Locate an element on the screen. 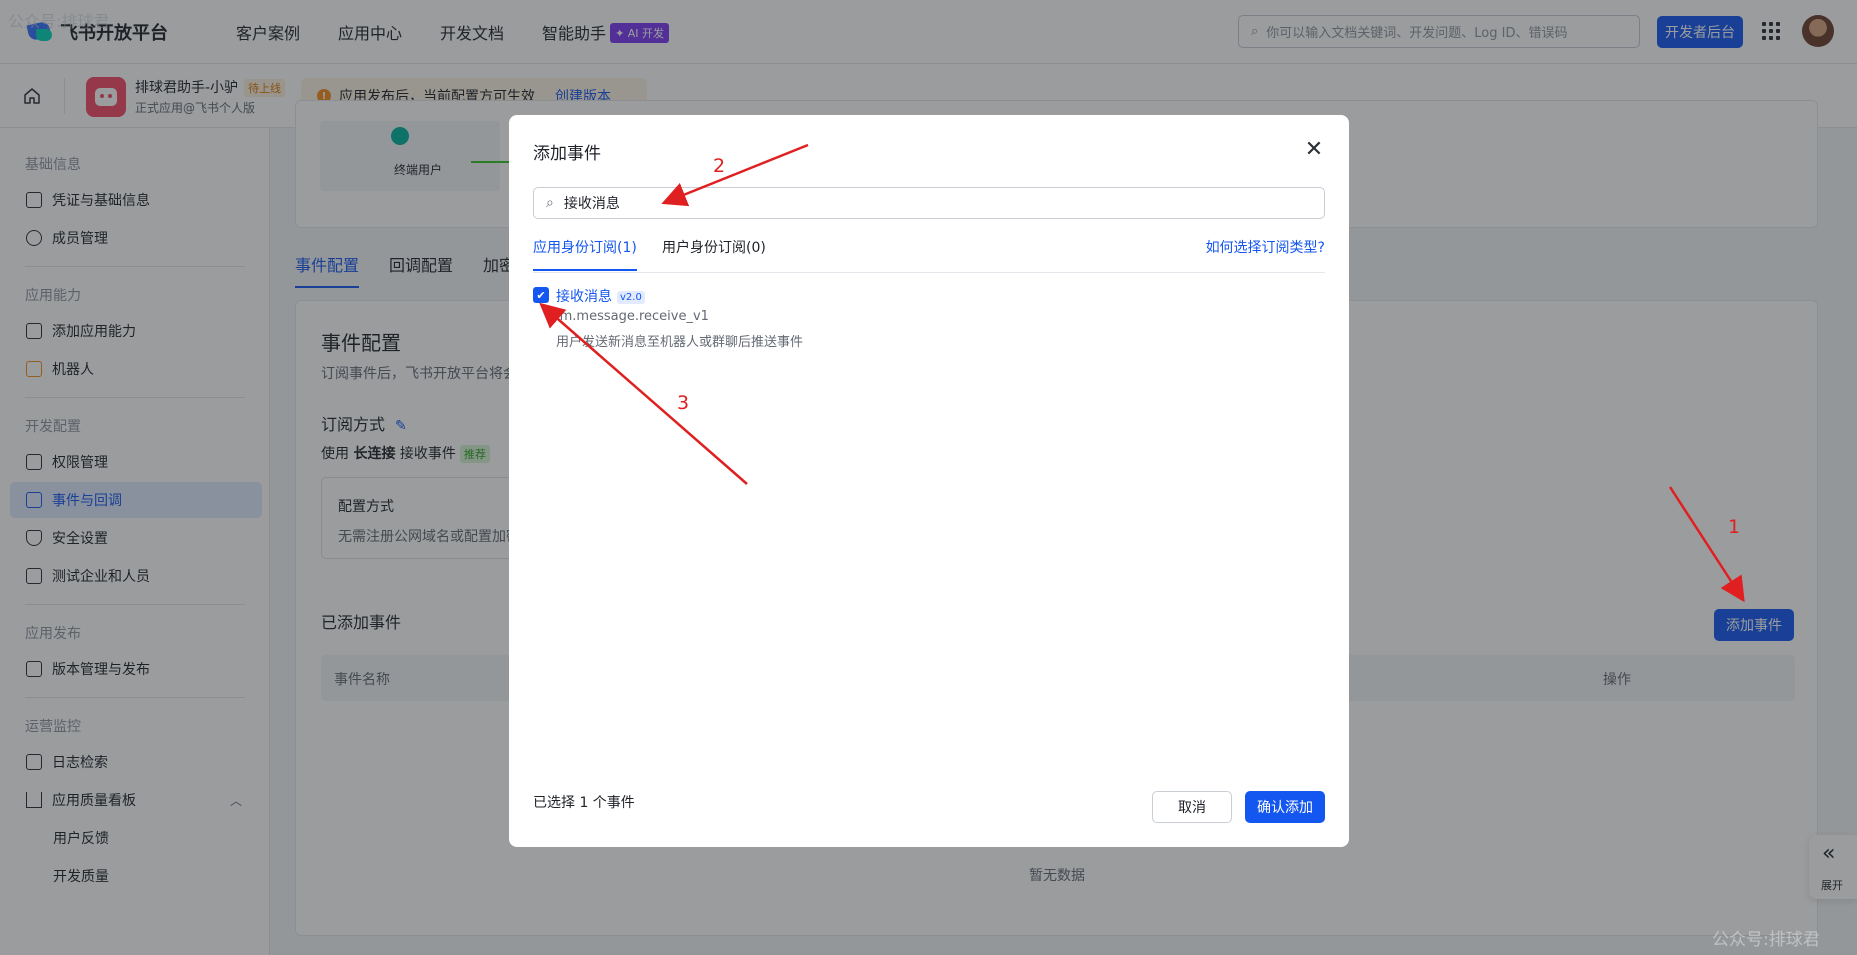  selected-count: 已选择 1 个事件 is located at coordinates (584, 803).